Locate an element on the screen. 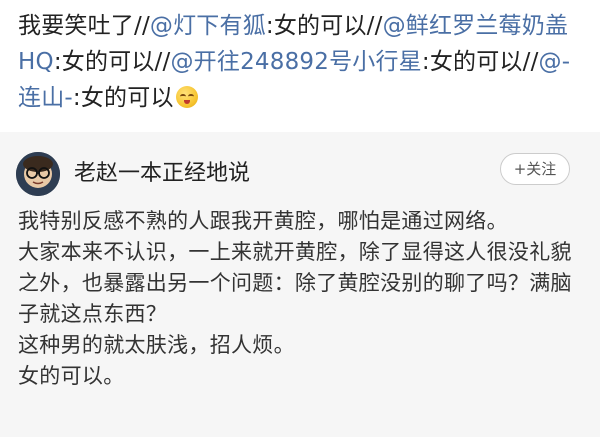 The image size is (600, 437). username: 老赵一本正经地说 is located at coordinates (162, 174).